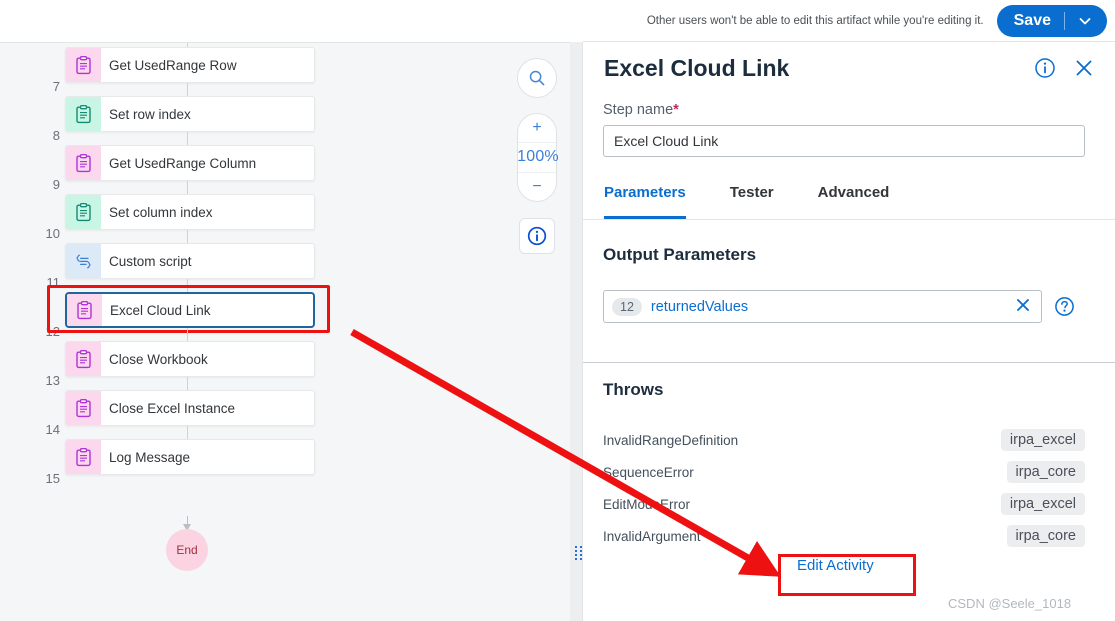  I want to click on tab-advanced: Advanced, so click(854, 200).